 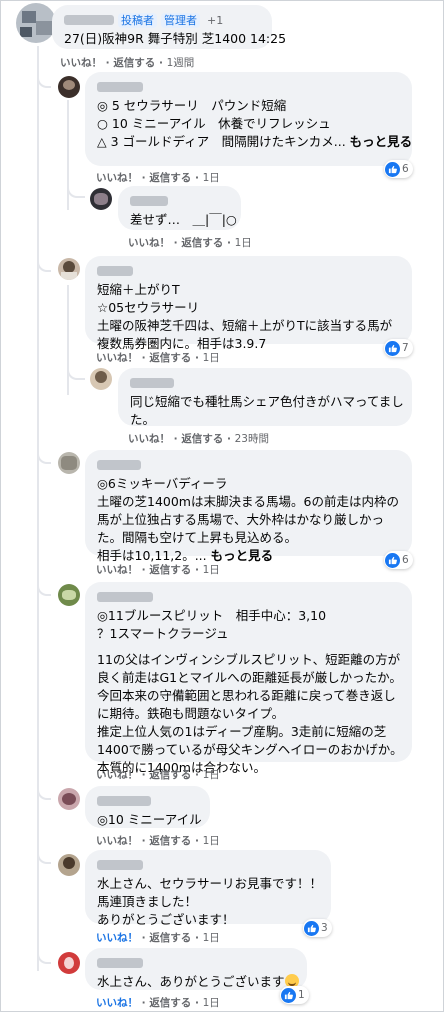 I want to click on comment-line: ◎11ブルースピリット 相手中心：3,10, so click(x=212, y=615).